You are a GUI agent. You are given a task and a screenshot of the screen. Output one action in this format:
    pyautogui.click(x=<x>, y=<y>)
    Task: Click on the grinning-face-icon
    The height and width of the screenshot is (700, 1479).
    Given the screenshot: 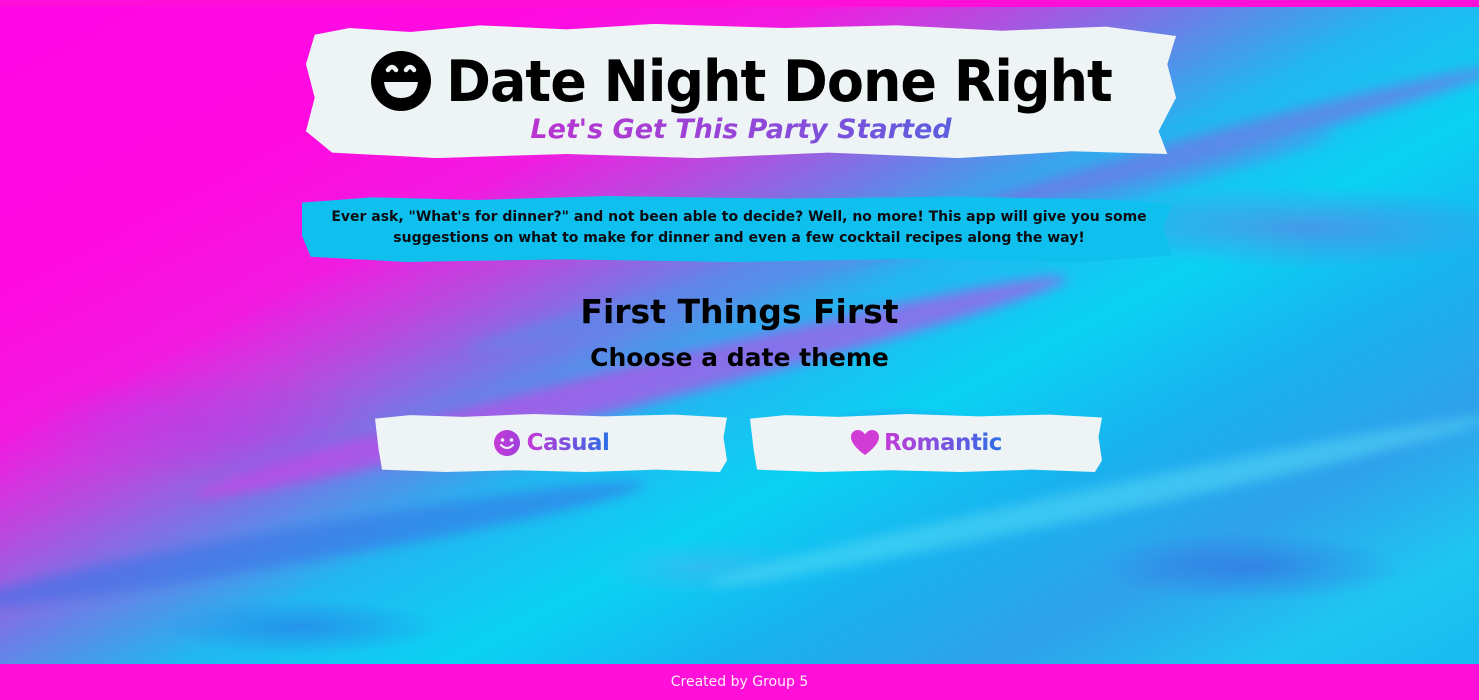 What is the action you would take?
    pyautogui.click(x=401, y=81)
    